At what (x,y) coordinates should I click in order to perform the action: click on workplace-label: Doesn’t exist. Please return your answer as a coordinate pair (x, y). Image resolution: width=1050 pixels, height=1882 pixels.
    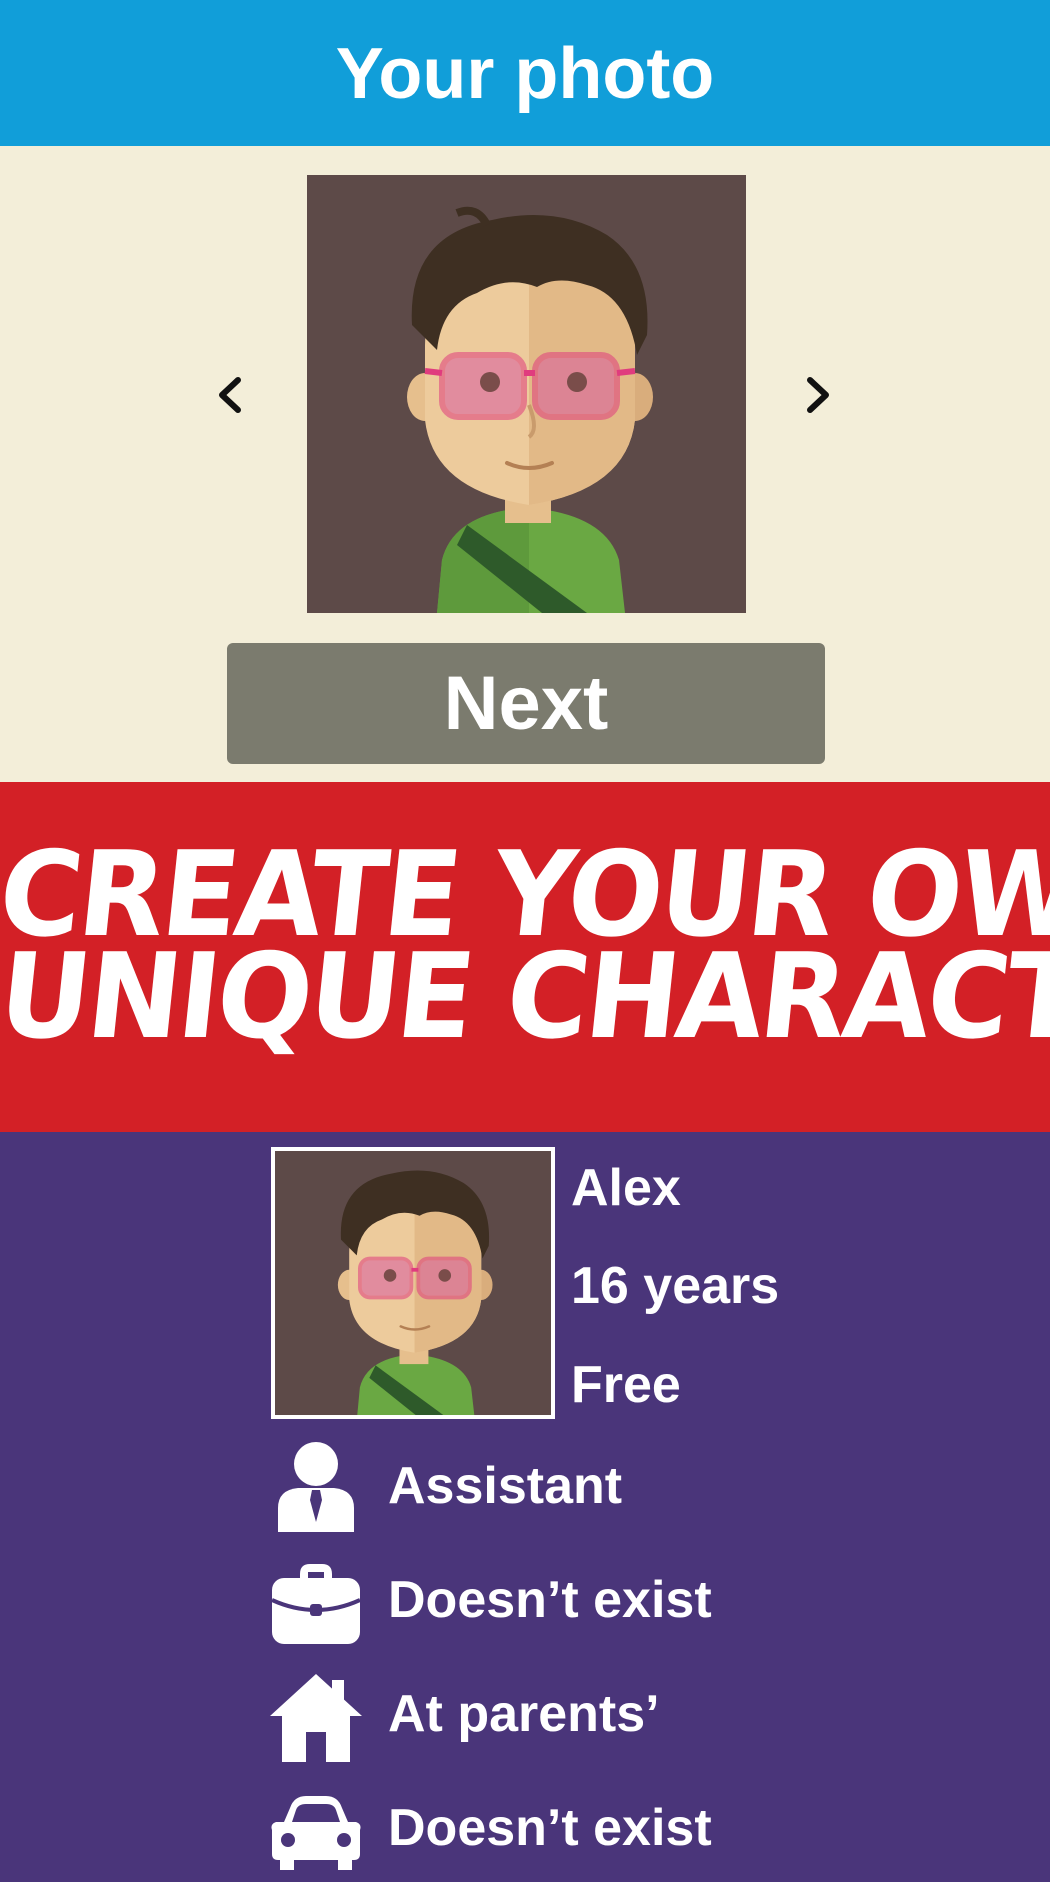
    Looking at the image, I should click on (550, 1600).